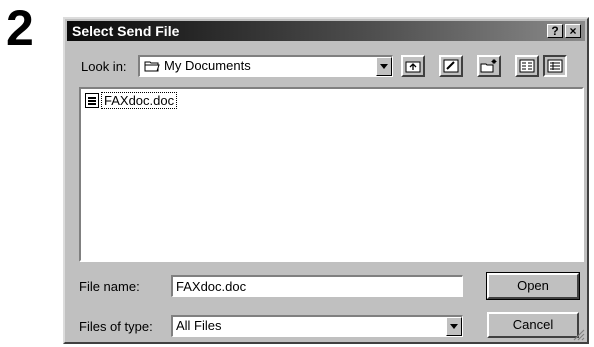 The height and width of the screenshot is (347, 594). What do you see at coordinates (451, 66) in the screenshot?
I see `desktop-button` at bounding box center [451, 66].